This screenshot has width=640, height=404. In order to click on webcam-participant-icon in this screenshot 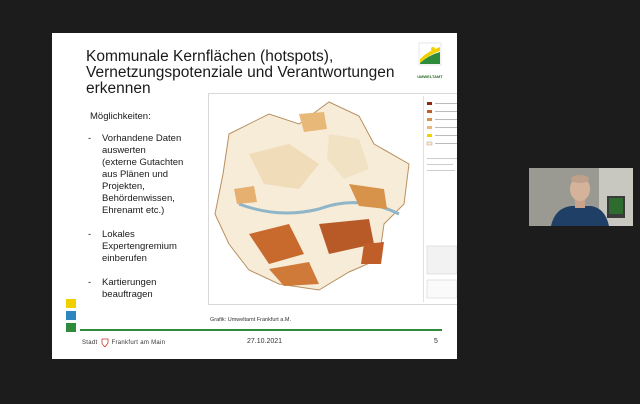, I will do `click(581, 197)`.